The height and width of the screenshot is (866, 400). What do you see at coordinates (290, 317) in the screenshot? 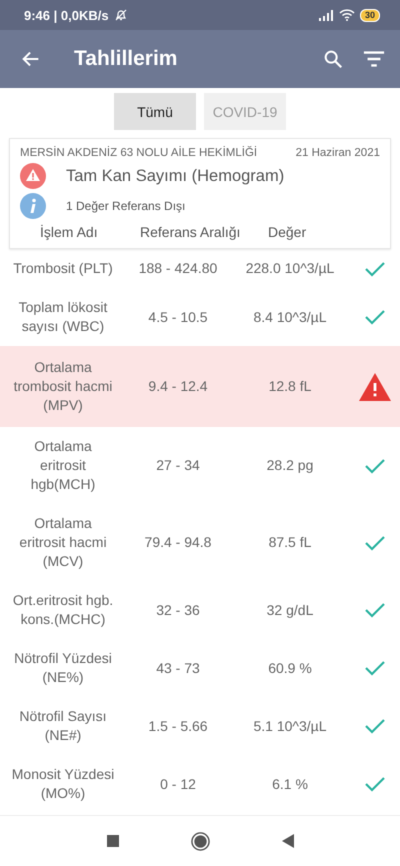
I see `value-cell-text: 8.4 10^3/µL` at bounding box center [290, 317].